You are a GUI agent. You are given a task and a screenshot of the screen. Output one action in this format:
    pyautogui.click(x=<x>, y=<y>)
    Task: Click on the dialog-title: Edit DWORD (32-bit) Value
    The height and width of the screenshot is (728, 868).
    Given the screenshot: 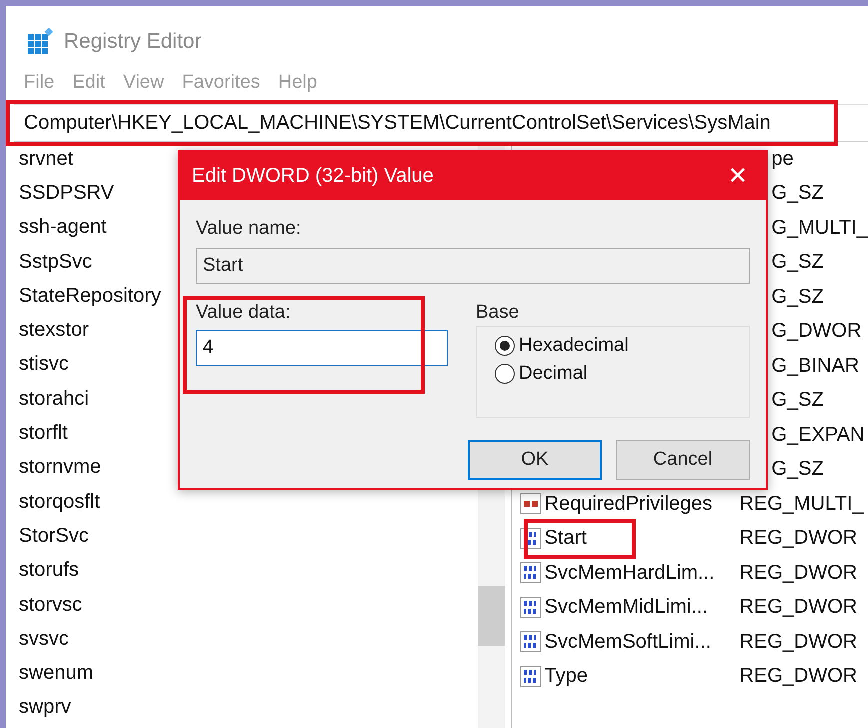 What is the action you would take?
    pyautogui.click(x=313, y=176)
    